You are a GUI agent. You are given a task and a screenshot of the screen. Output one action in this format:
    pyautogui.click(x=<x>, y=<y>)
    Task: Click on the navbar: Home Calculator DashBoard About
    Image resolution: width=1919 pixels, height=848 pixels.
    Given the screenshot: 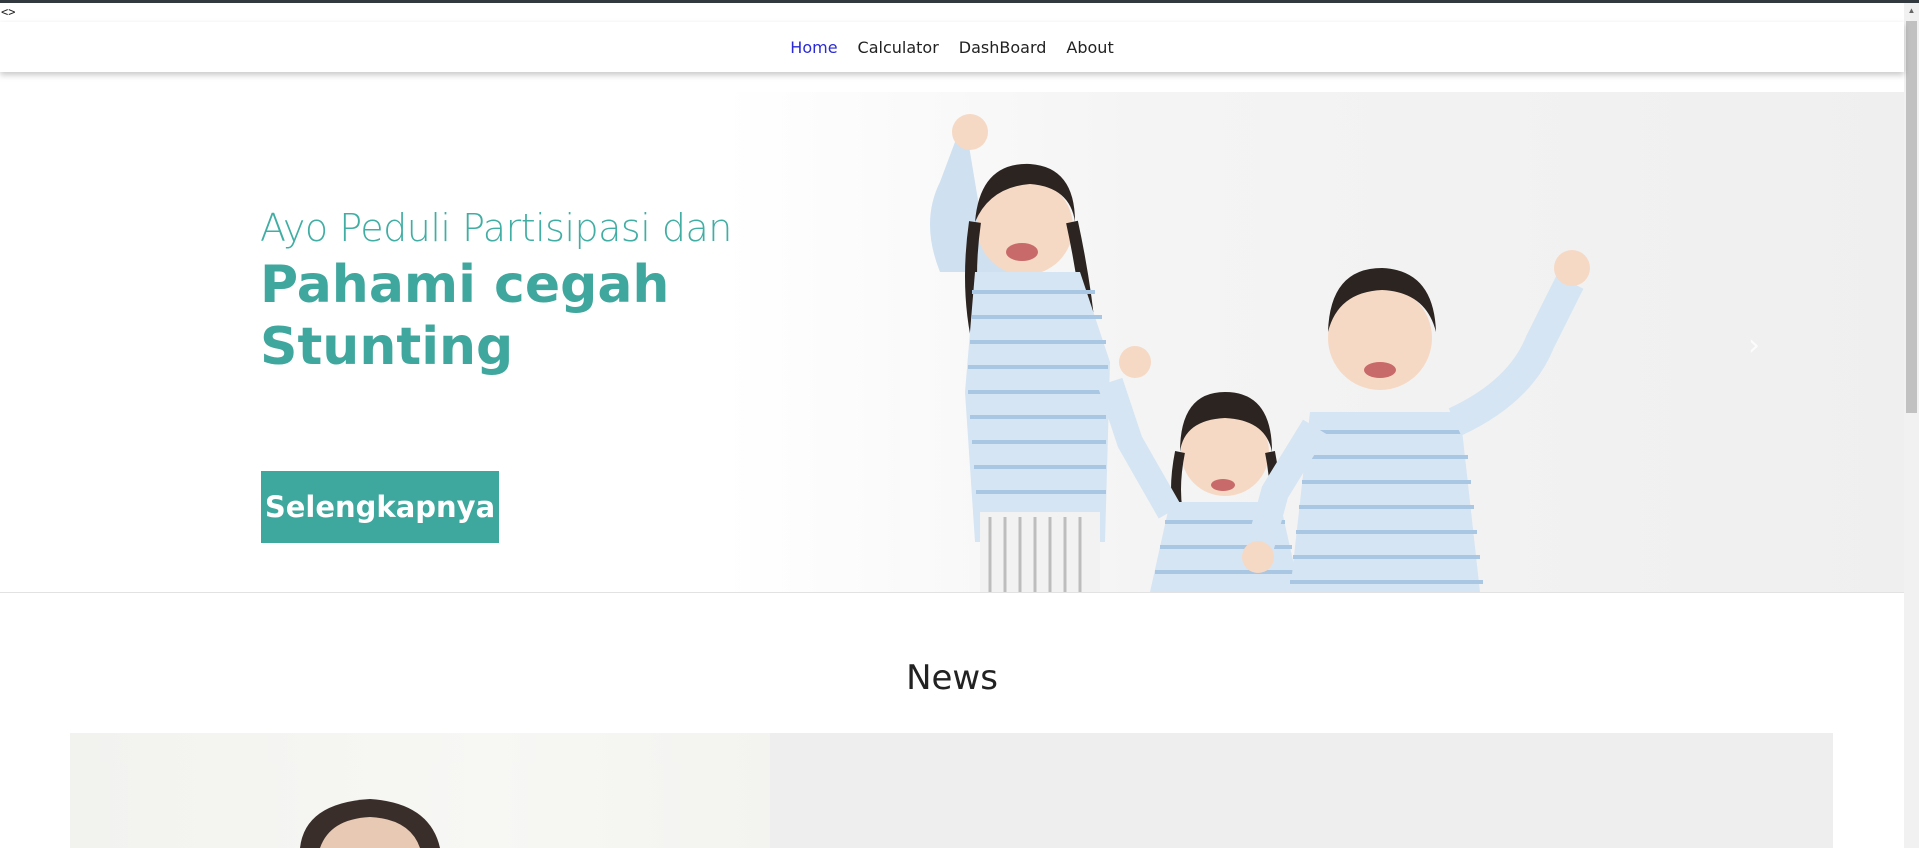 What is the action you would take?
    pyautogui.click(x=952, y=47)
    